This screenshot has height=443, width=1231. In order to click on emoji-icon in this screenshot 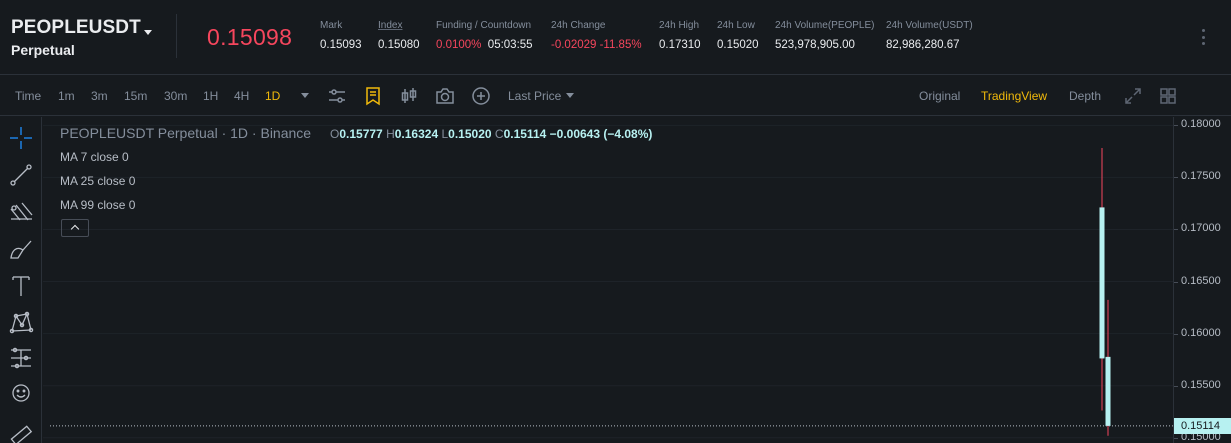, I will do `click(21, 393)`.